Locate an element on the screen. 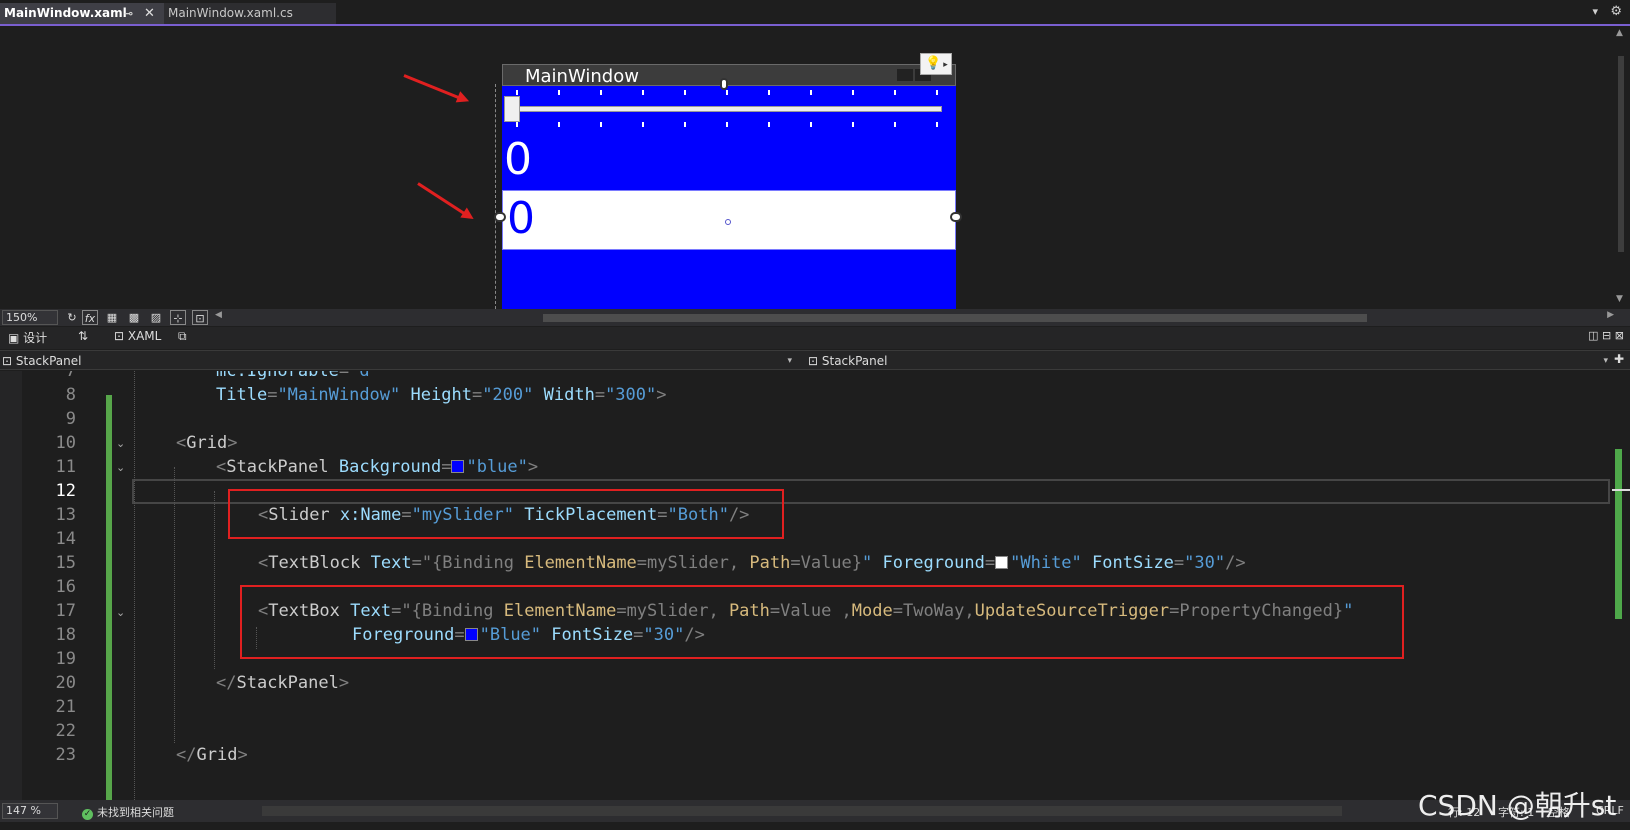 This screenshot has height=830, width=1630. line-number: 14 is located at coordinates (65, 539).